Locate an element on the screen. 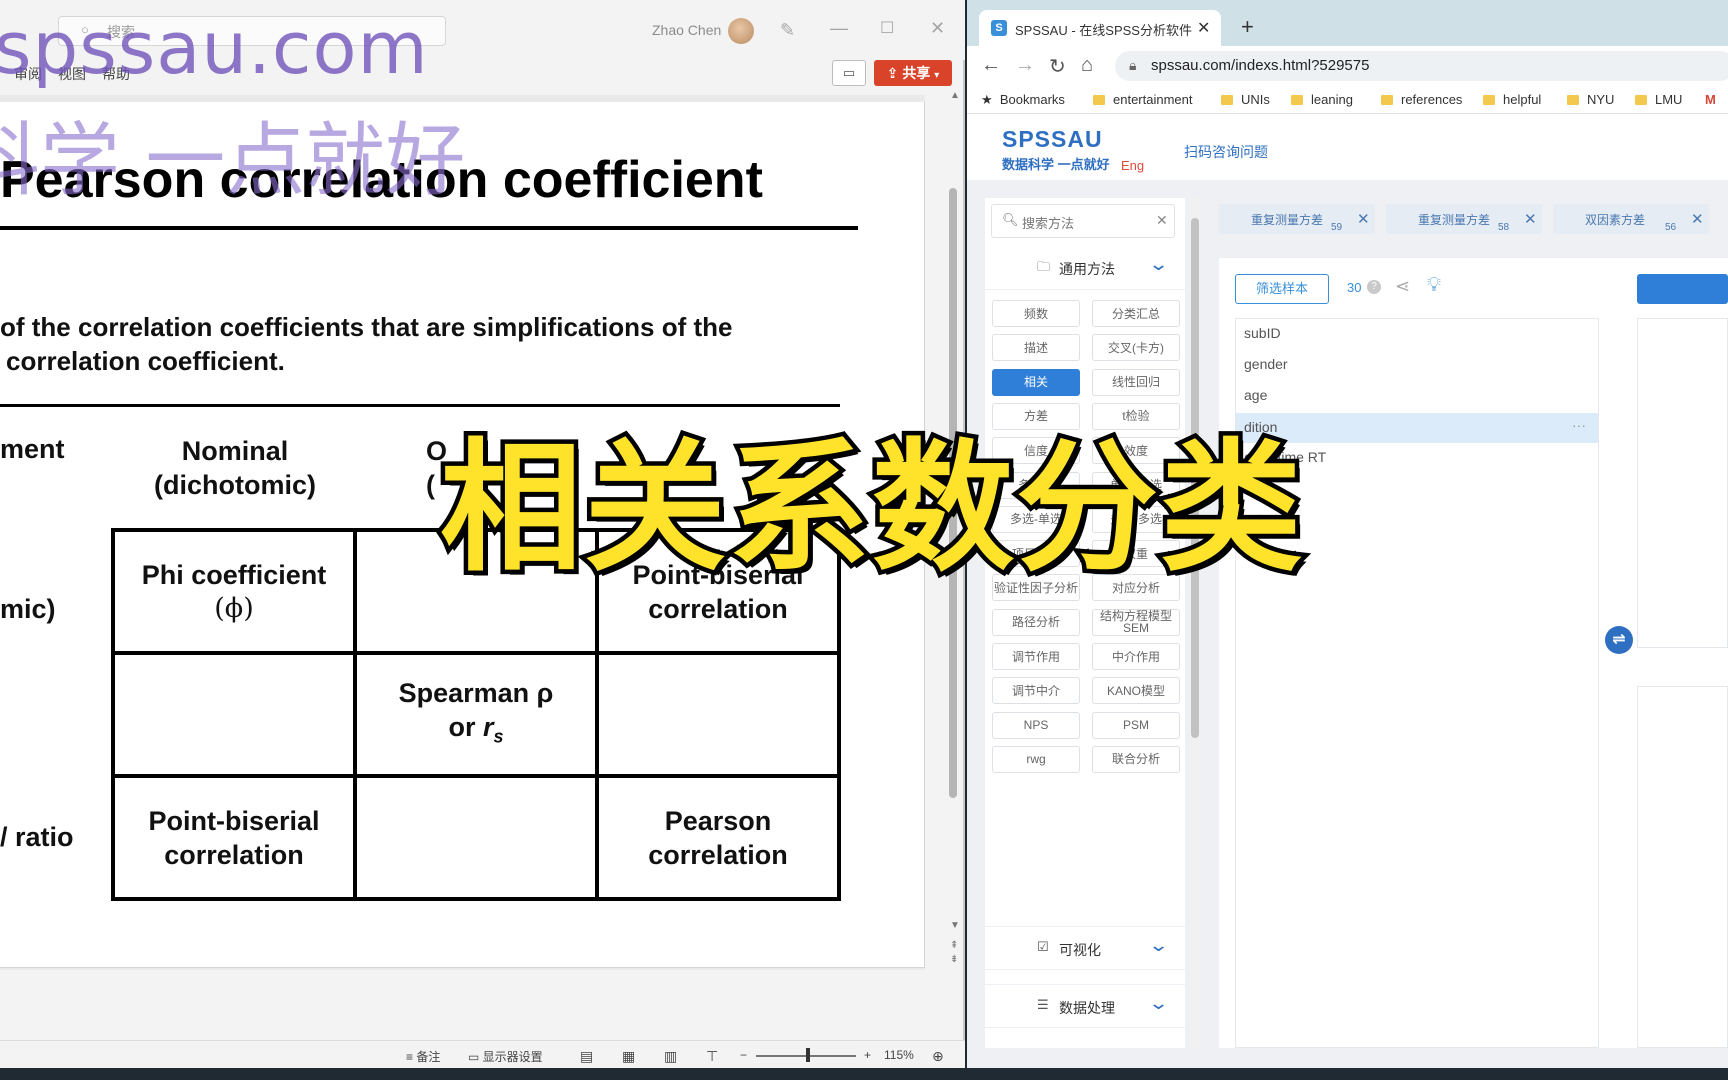  comment-button: ▭ is located at coordinates (849, 73).